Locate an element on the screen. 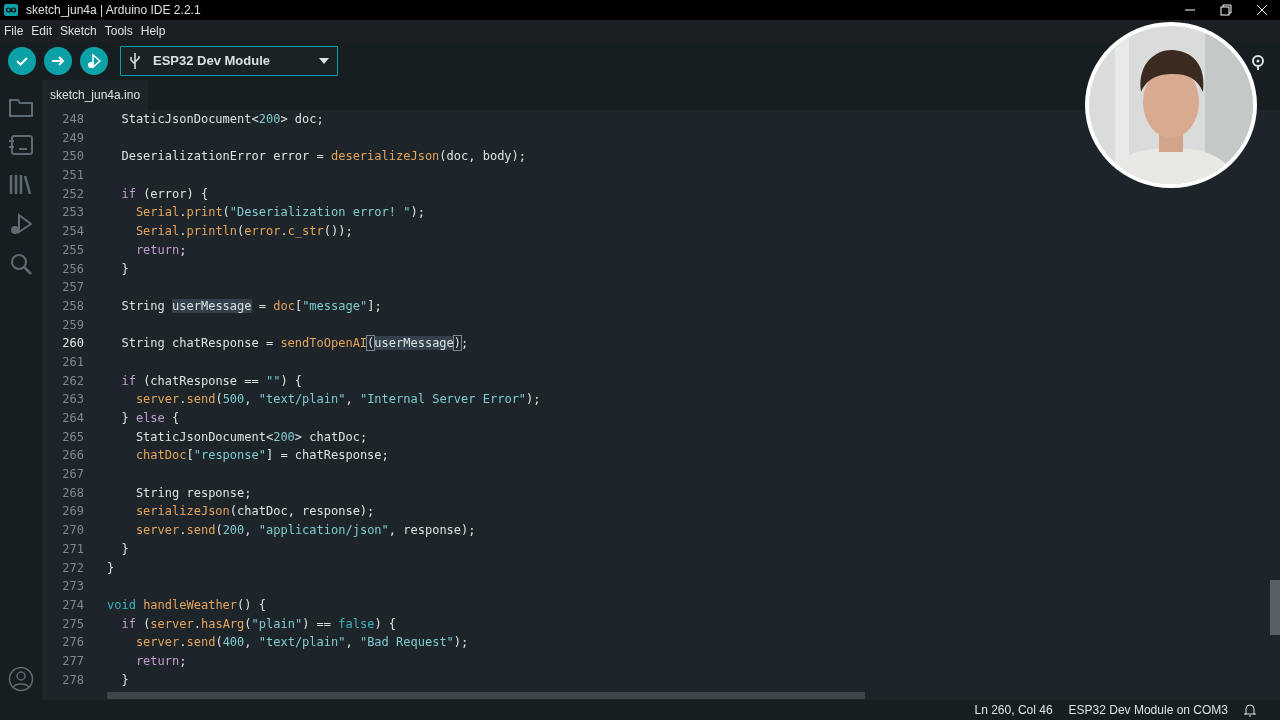 The image size is (1280, 720). code-line: DeserializationError error = deserializeJson(doc, body); is located at coordinates (323, 157).